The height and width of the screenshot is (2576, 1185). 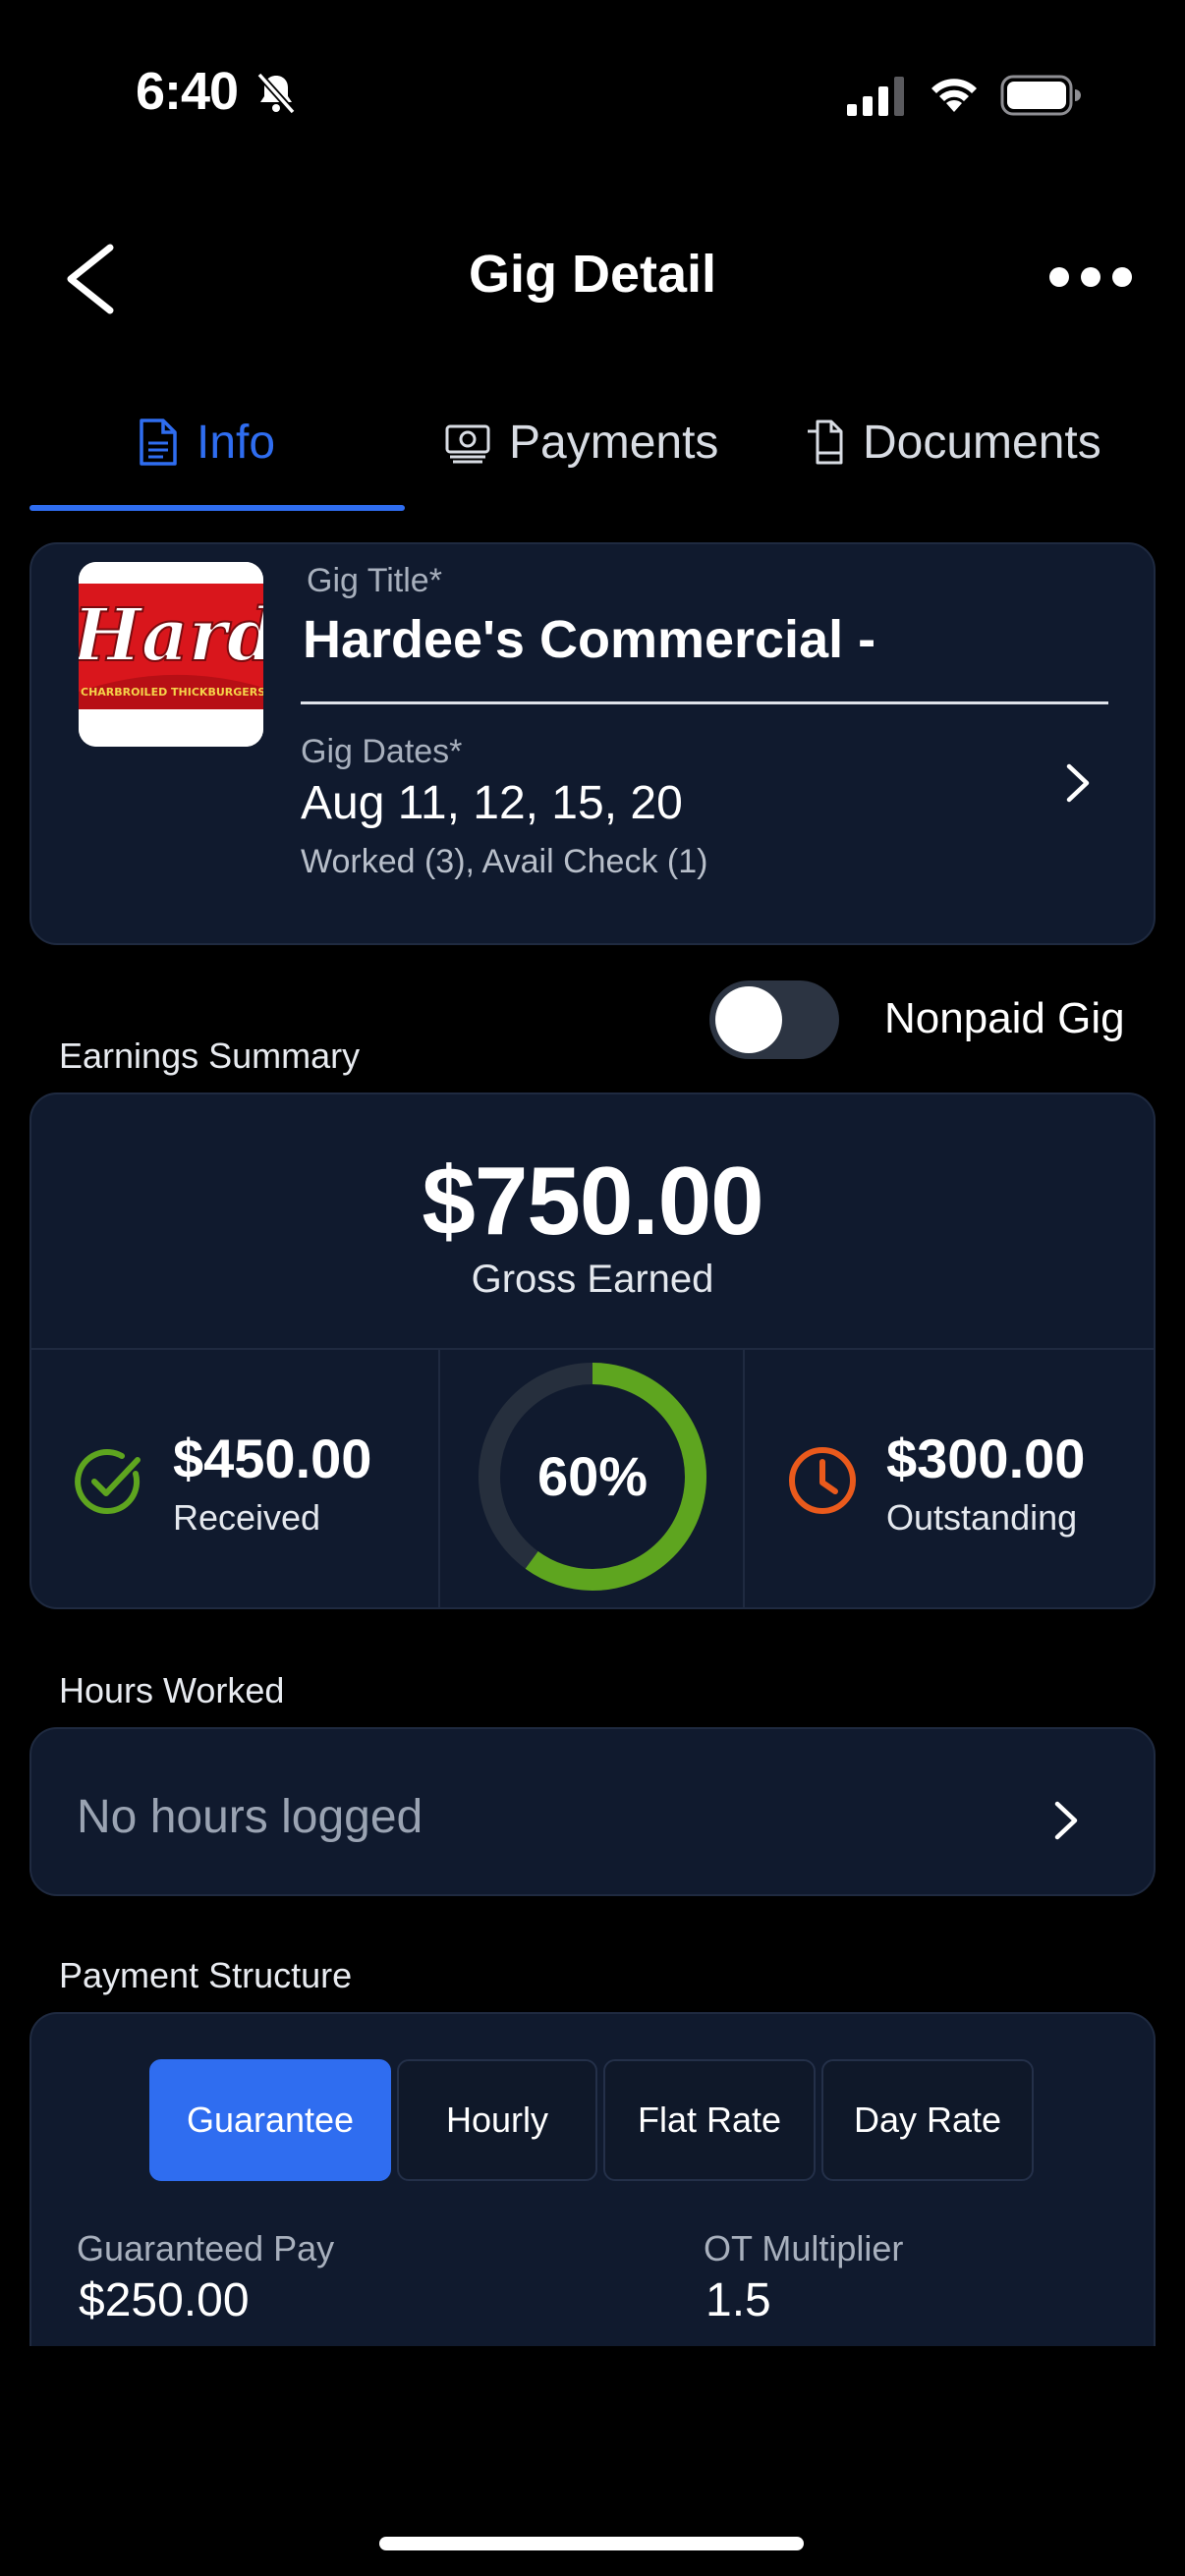 What do you see at coordinates (1091, 277) in the screenshot?
I see `more-options-icon` at bounding box center [1091, 277].